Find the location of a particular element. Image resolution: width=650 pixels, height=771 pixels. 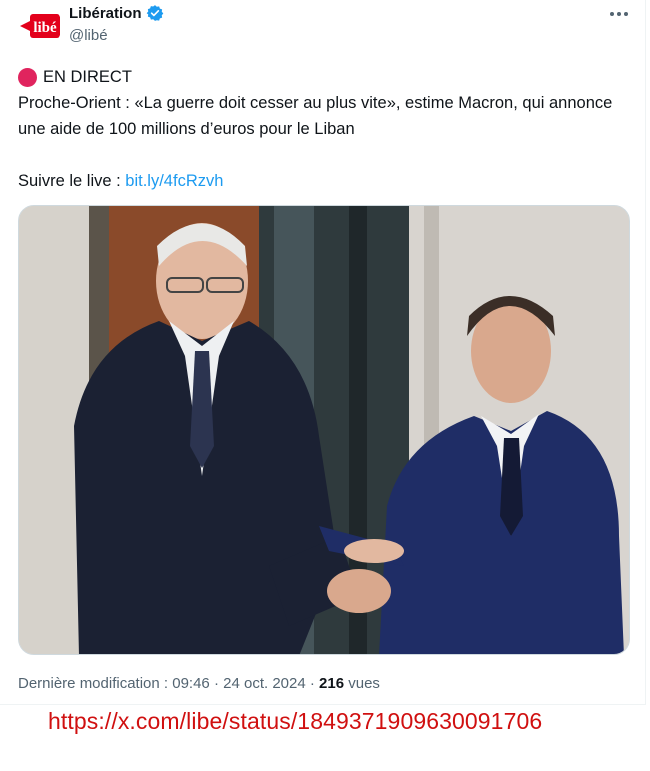

libe-logo-icon: libé is located at coordinates (40, 26).